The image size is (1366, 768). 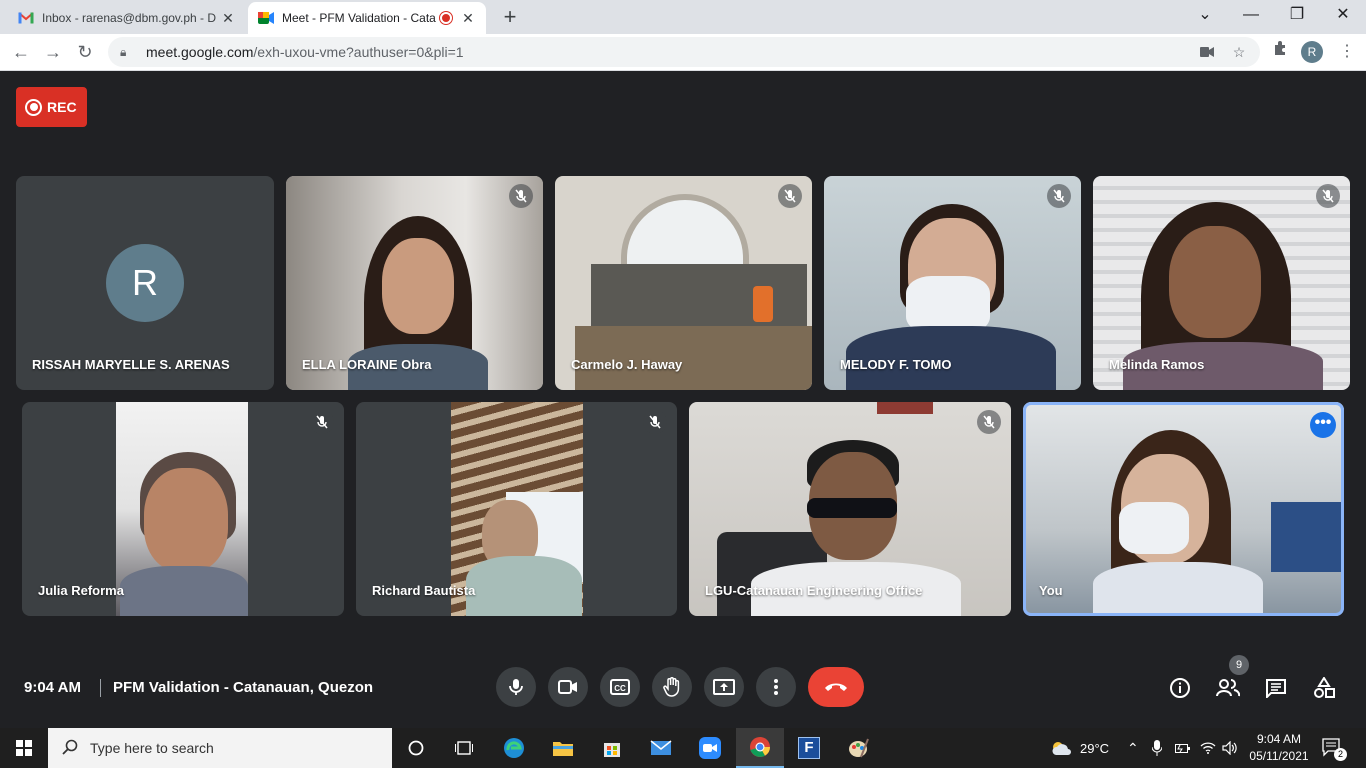 I want to click on cabinet, so click(x=699, y=295).